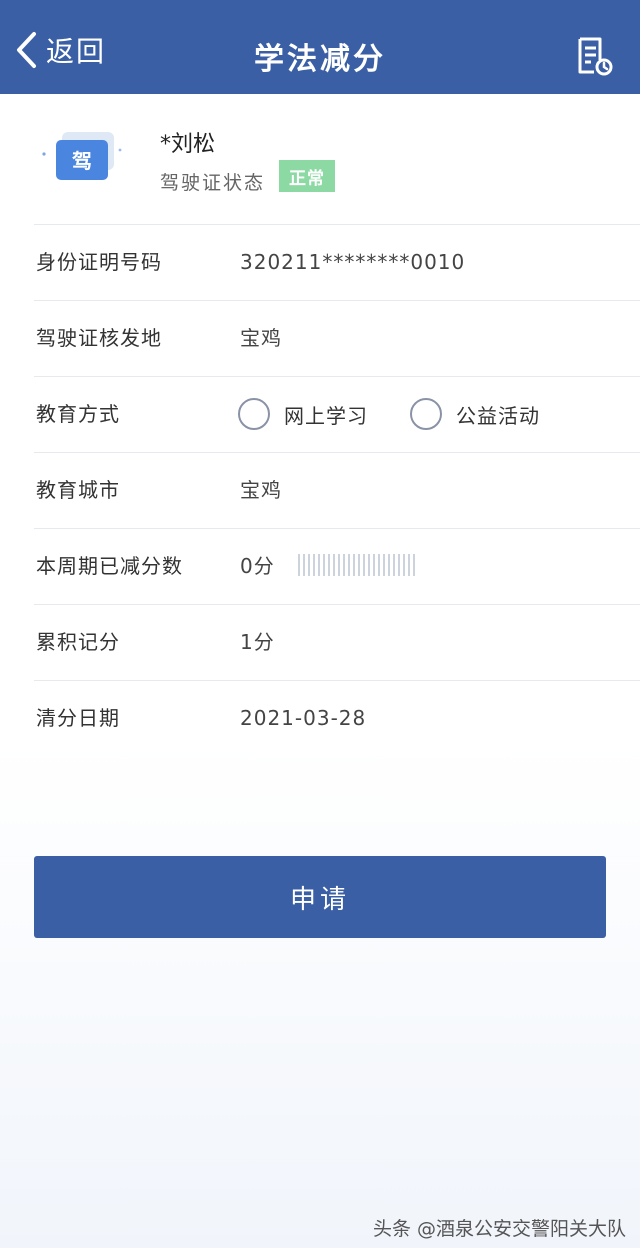 Image resolution: width=640 pixels, height=1248 pixels. What do you see at coordinates (320, 490) in the screenshot?
I see `row-education-city: 教育城市 宝鸡` at bounding box center [320, 490].